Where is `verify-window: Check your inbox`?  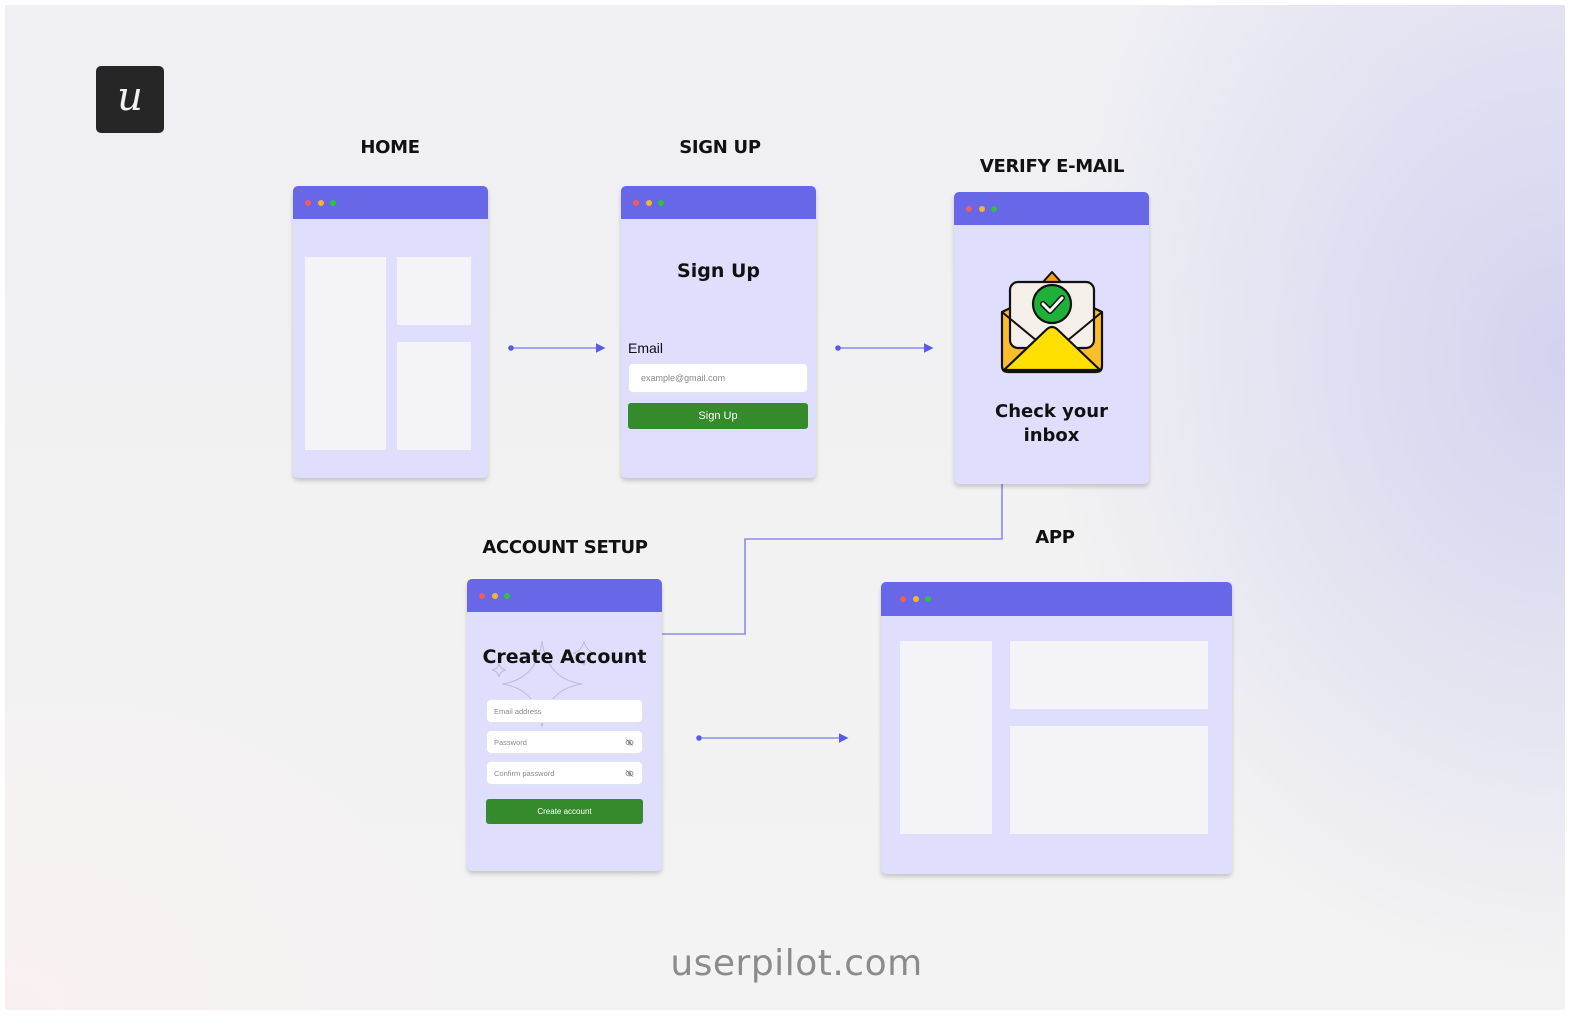 verify-window: Check your inbox is located at coordinates (1051, 338).